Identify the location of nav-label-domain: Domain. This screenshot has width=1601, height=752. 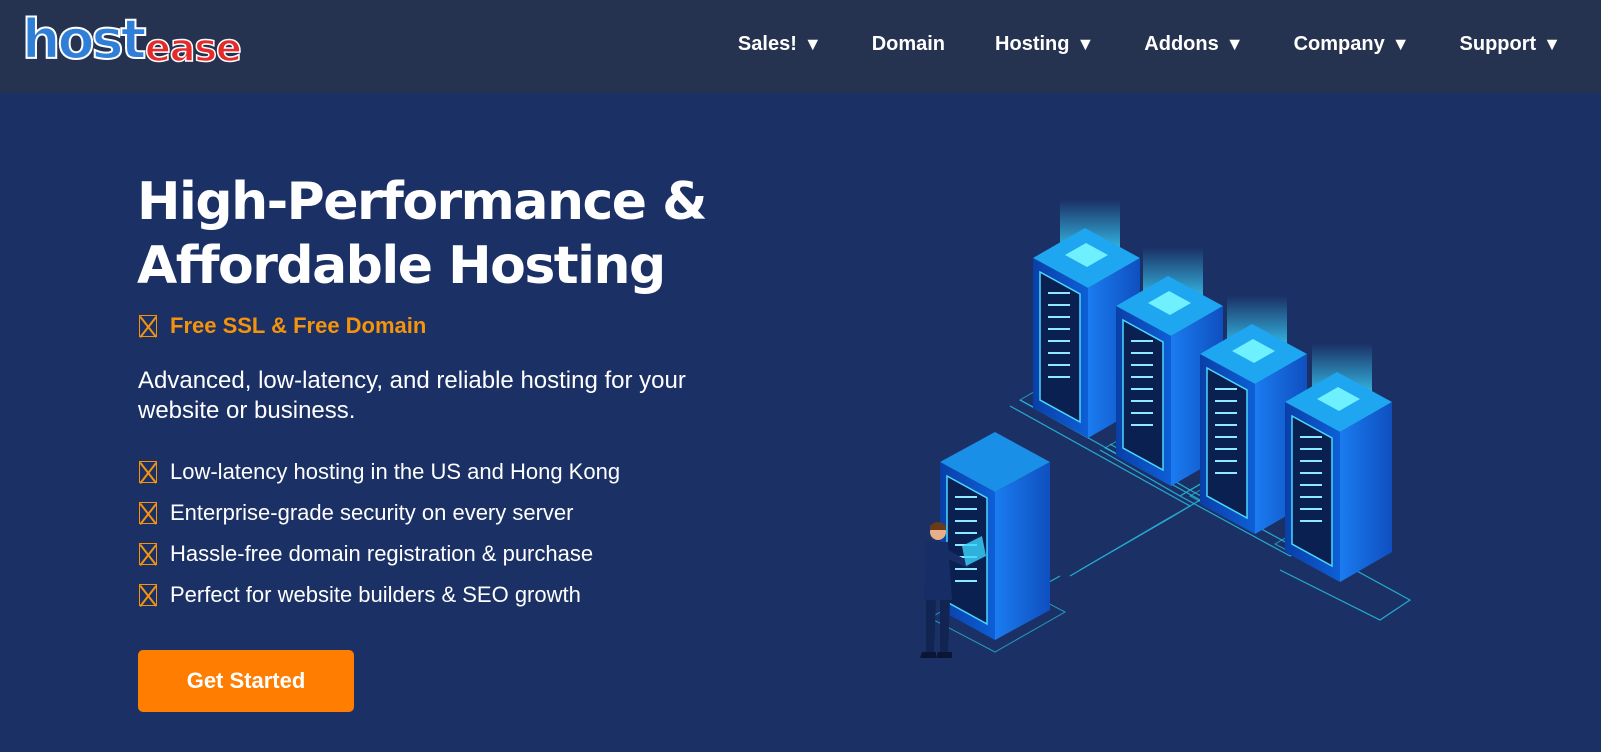
(908, 43).